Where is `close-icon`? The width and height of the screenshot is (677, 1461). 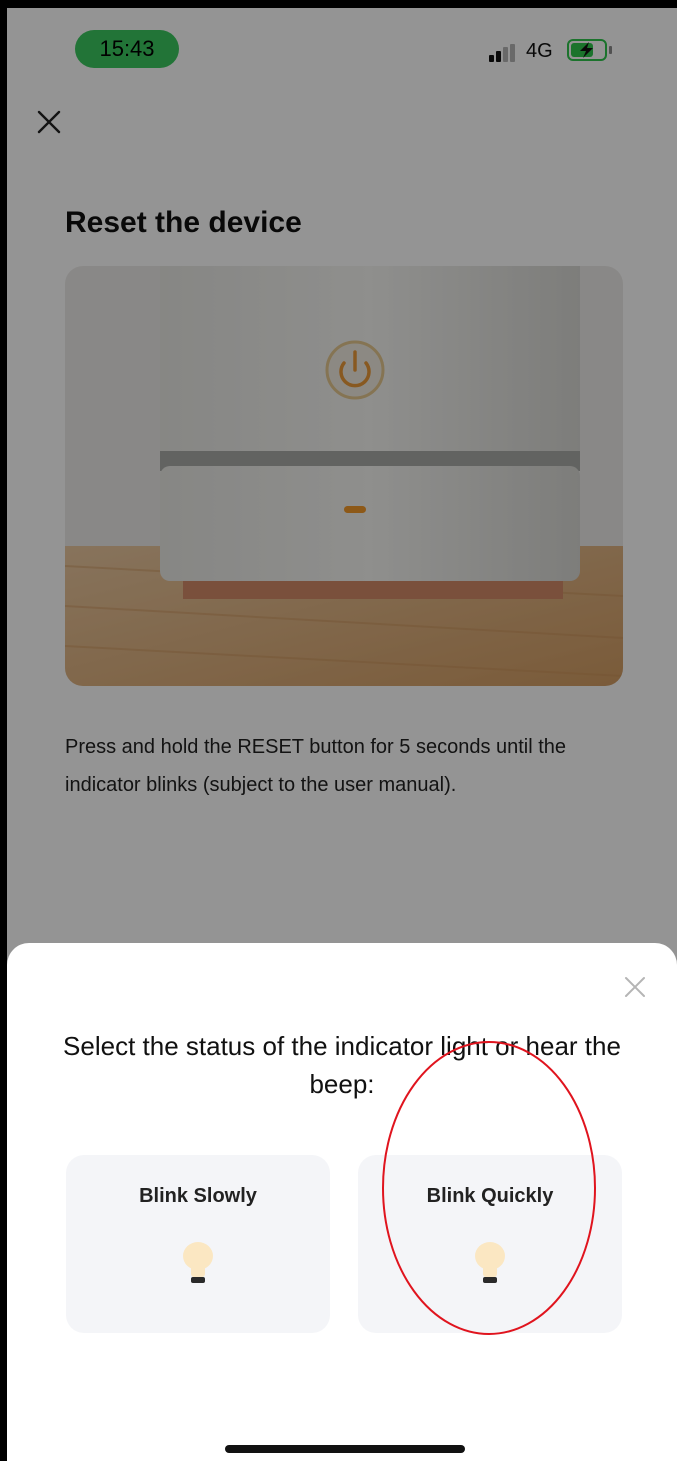
close-icon is located at coordinates (635, 987).